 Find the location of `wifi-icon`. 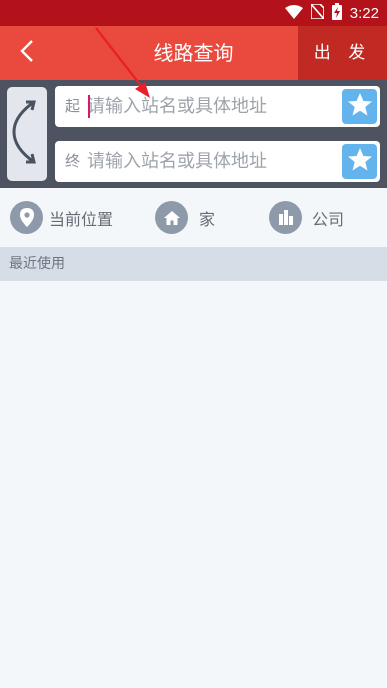

wifi-icon is located at coordinates (293, 13).